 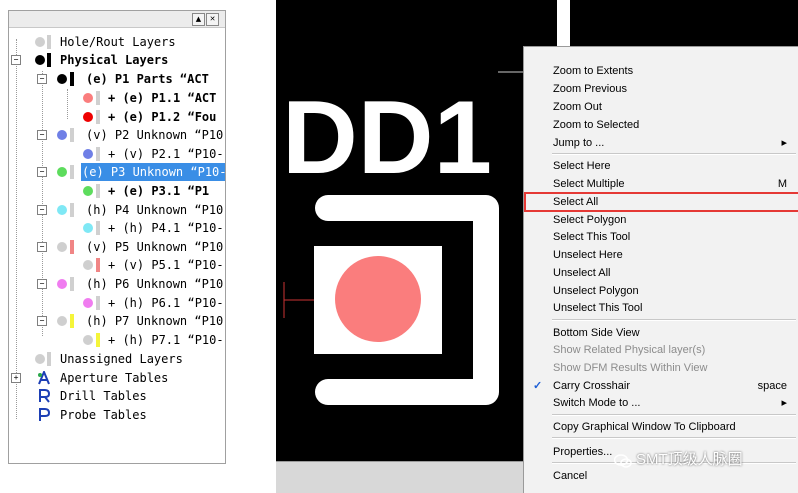 I want to click on tree-item-label: (e) P3 Unknown “P10-, so click(x=153, y=172).